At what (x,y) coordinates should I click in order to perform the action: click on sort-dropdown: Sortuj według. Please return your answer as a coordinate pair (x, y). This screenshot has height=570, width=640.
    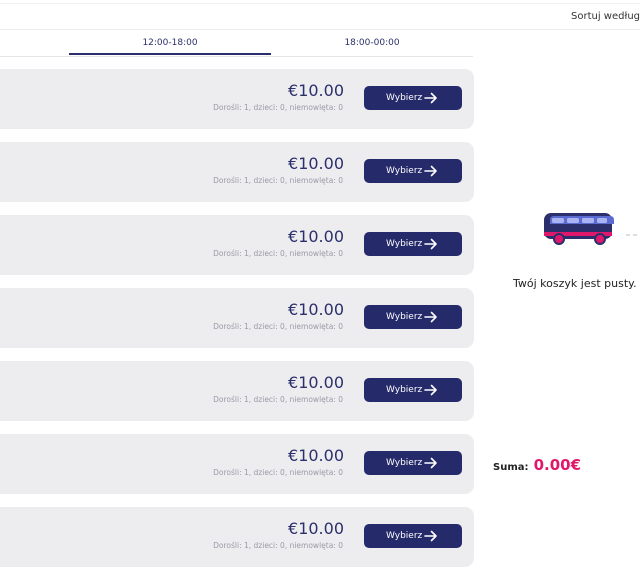
    Looking at the image, I should click on (605, 16).